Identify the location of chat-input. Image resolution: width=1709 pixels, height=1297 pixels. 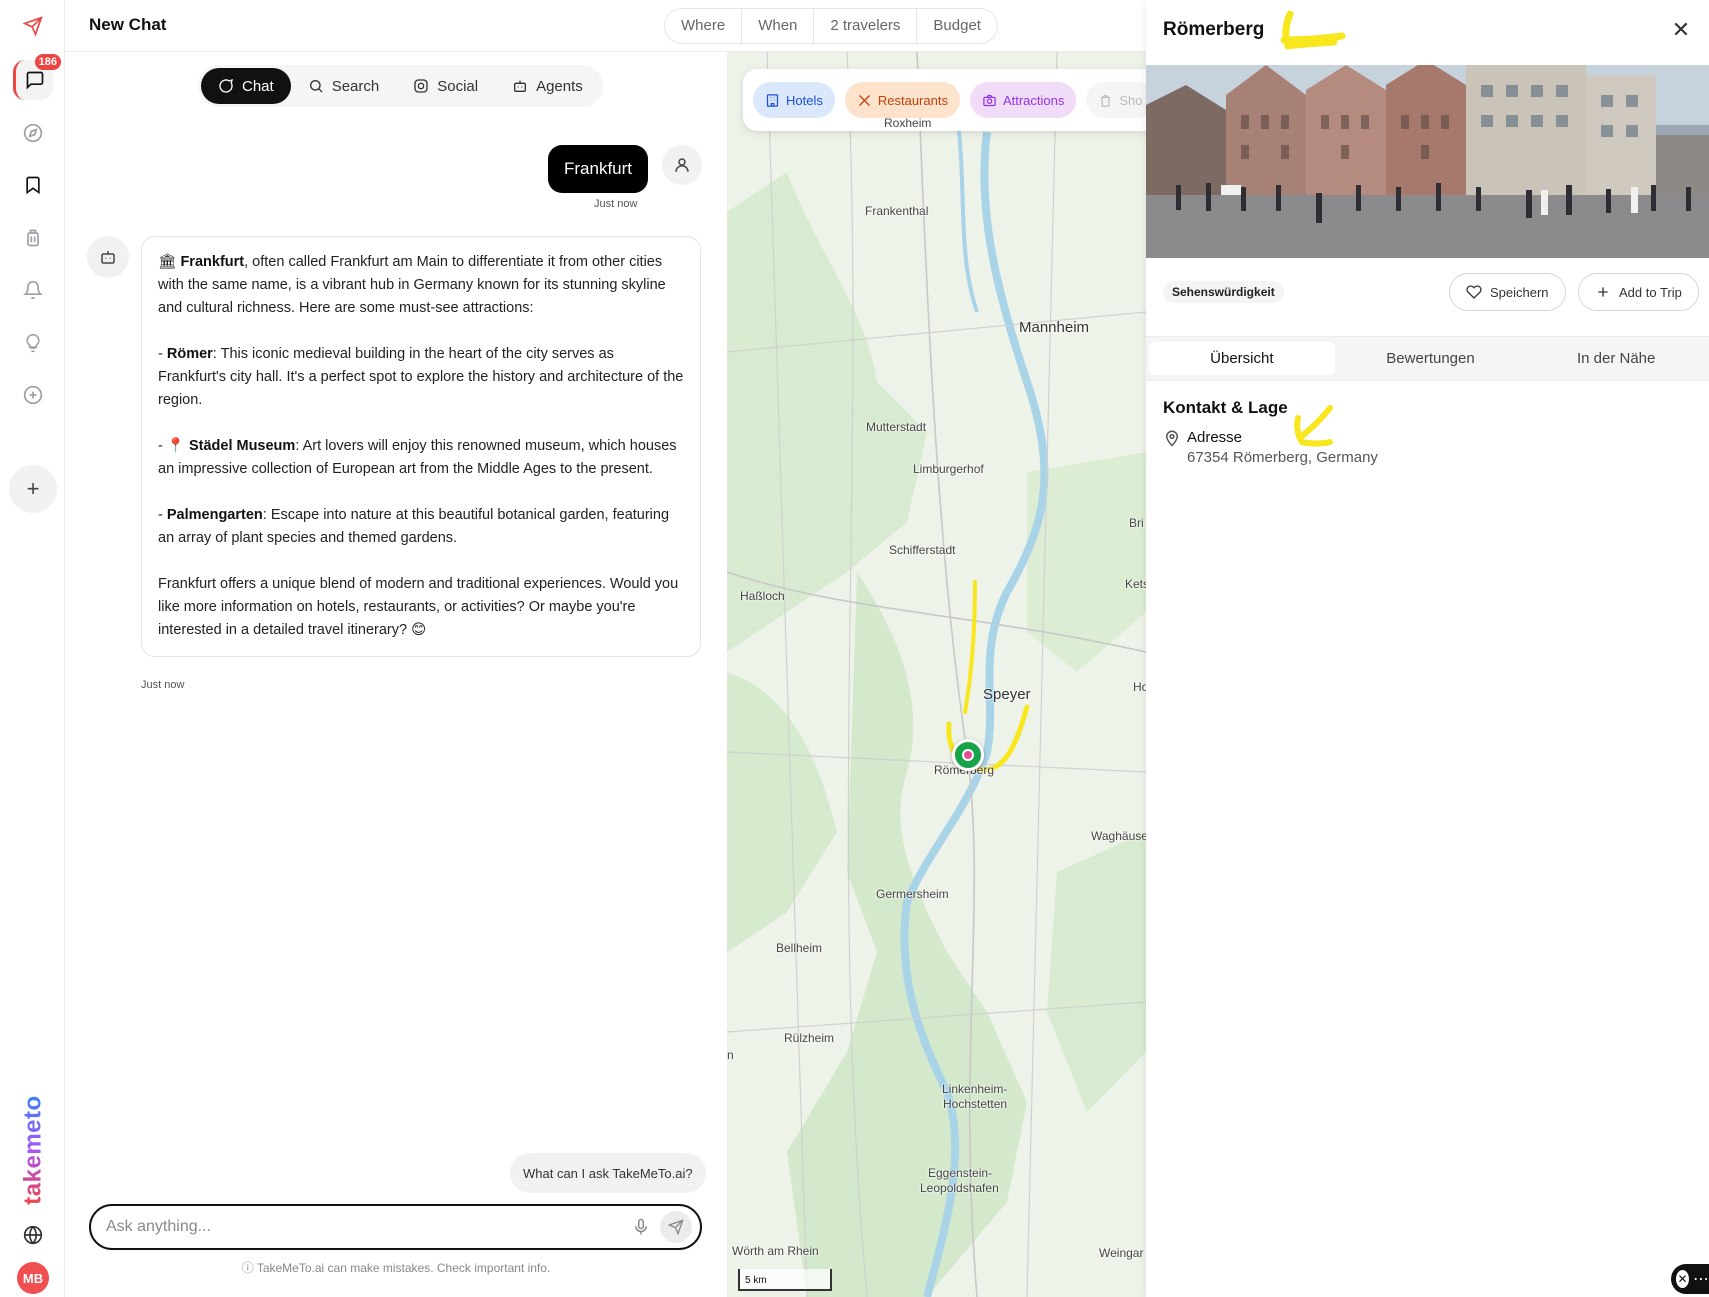
(356, 1227).